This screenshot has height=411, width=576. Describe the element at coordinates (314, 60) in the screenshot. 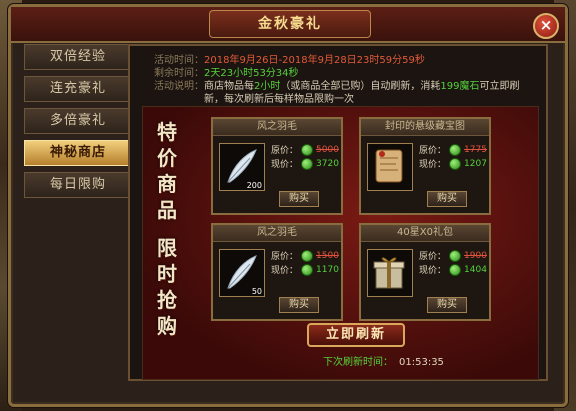

I see `time-value: 2018年9月26日-2018年9月28日23时59分59秒` at that location.